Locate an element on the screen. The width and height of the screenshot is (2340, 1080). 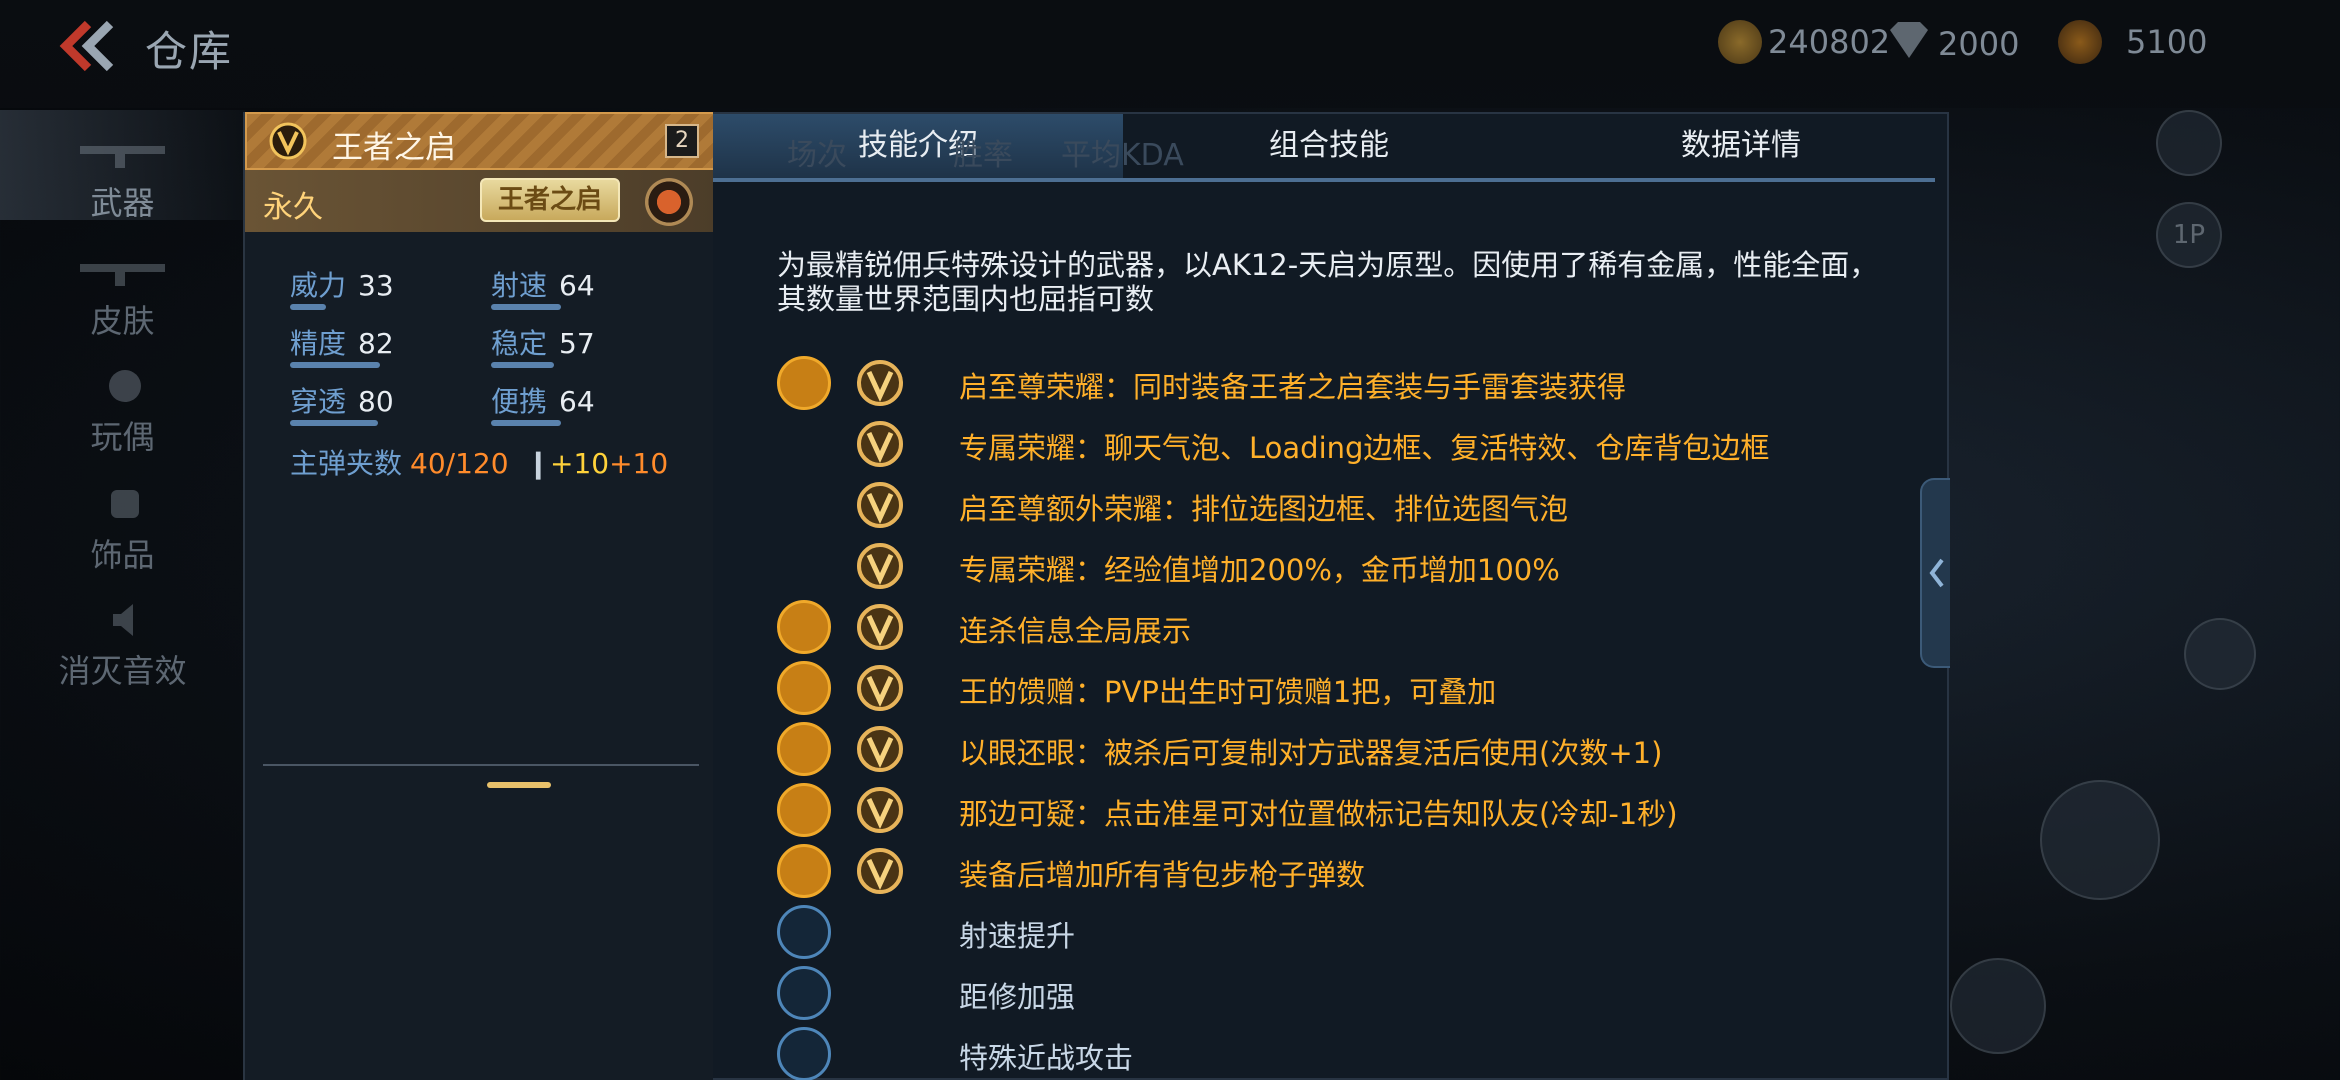
sidebar-item-skins: 皮肤 is located at coordinates (122, 284).